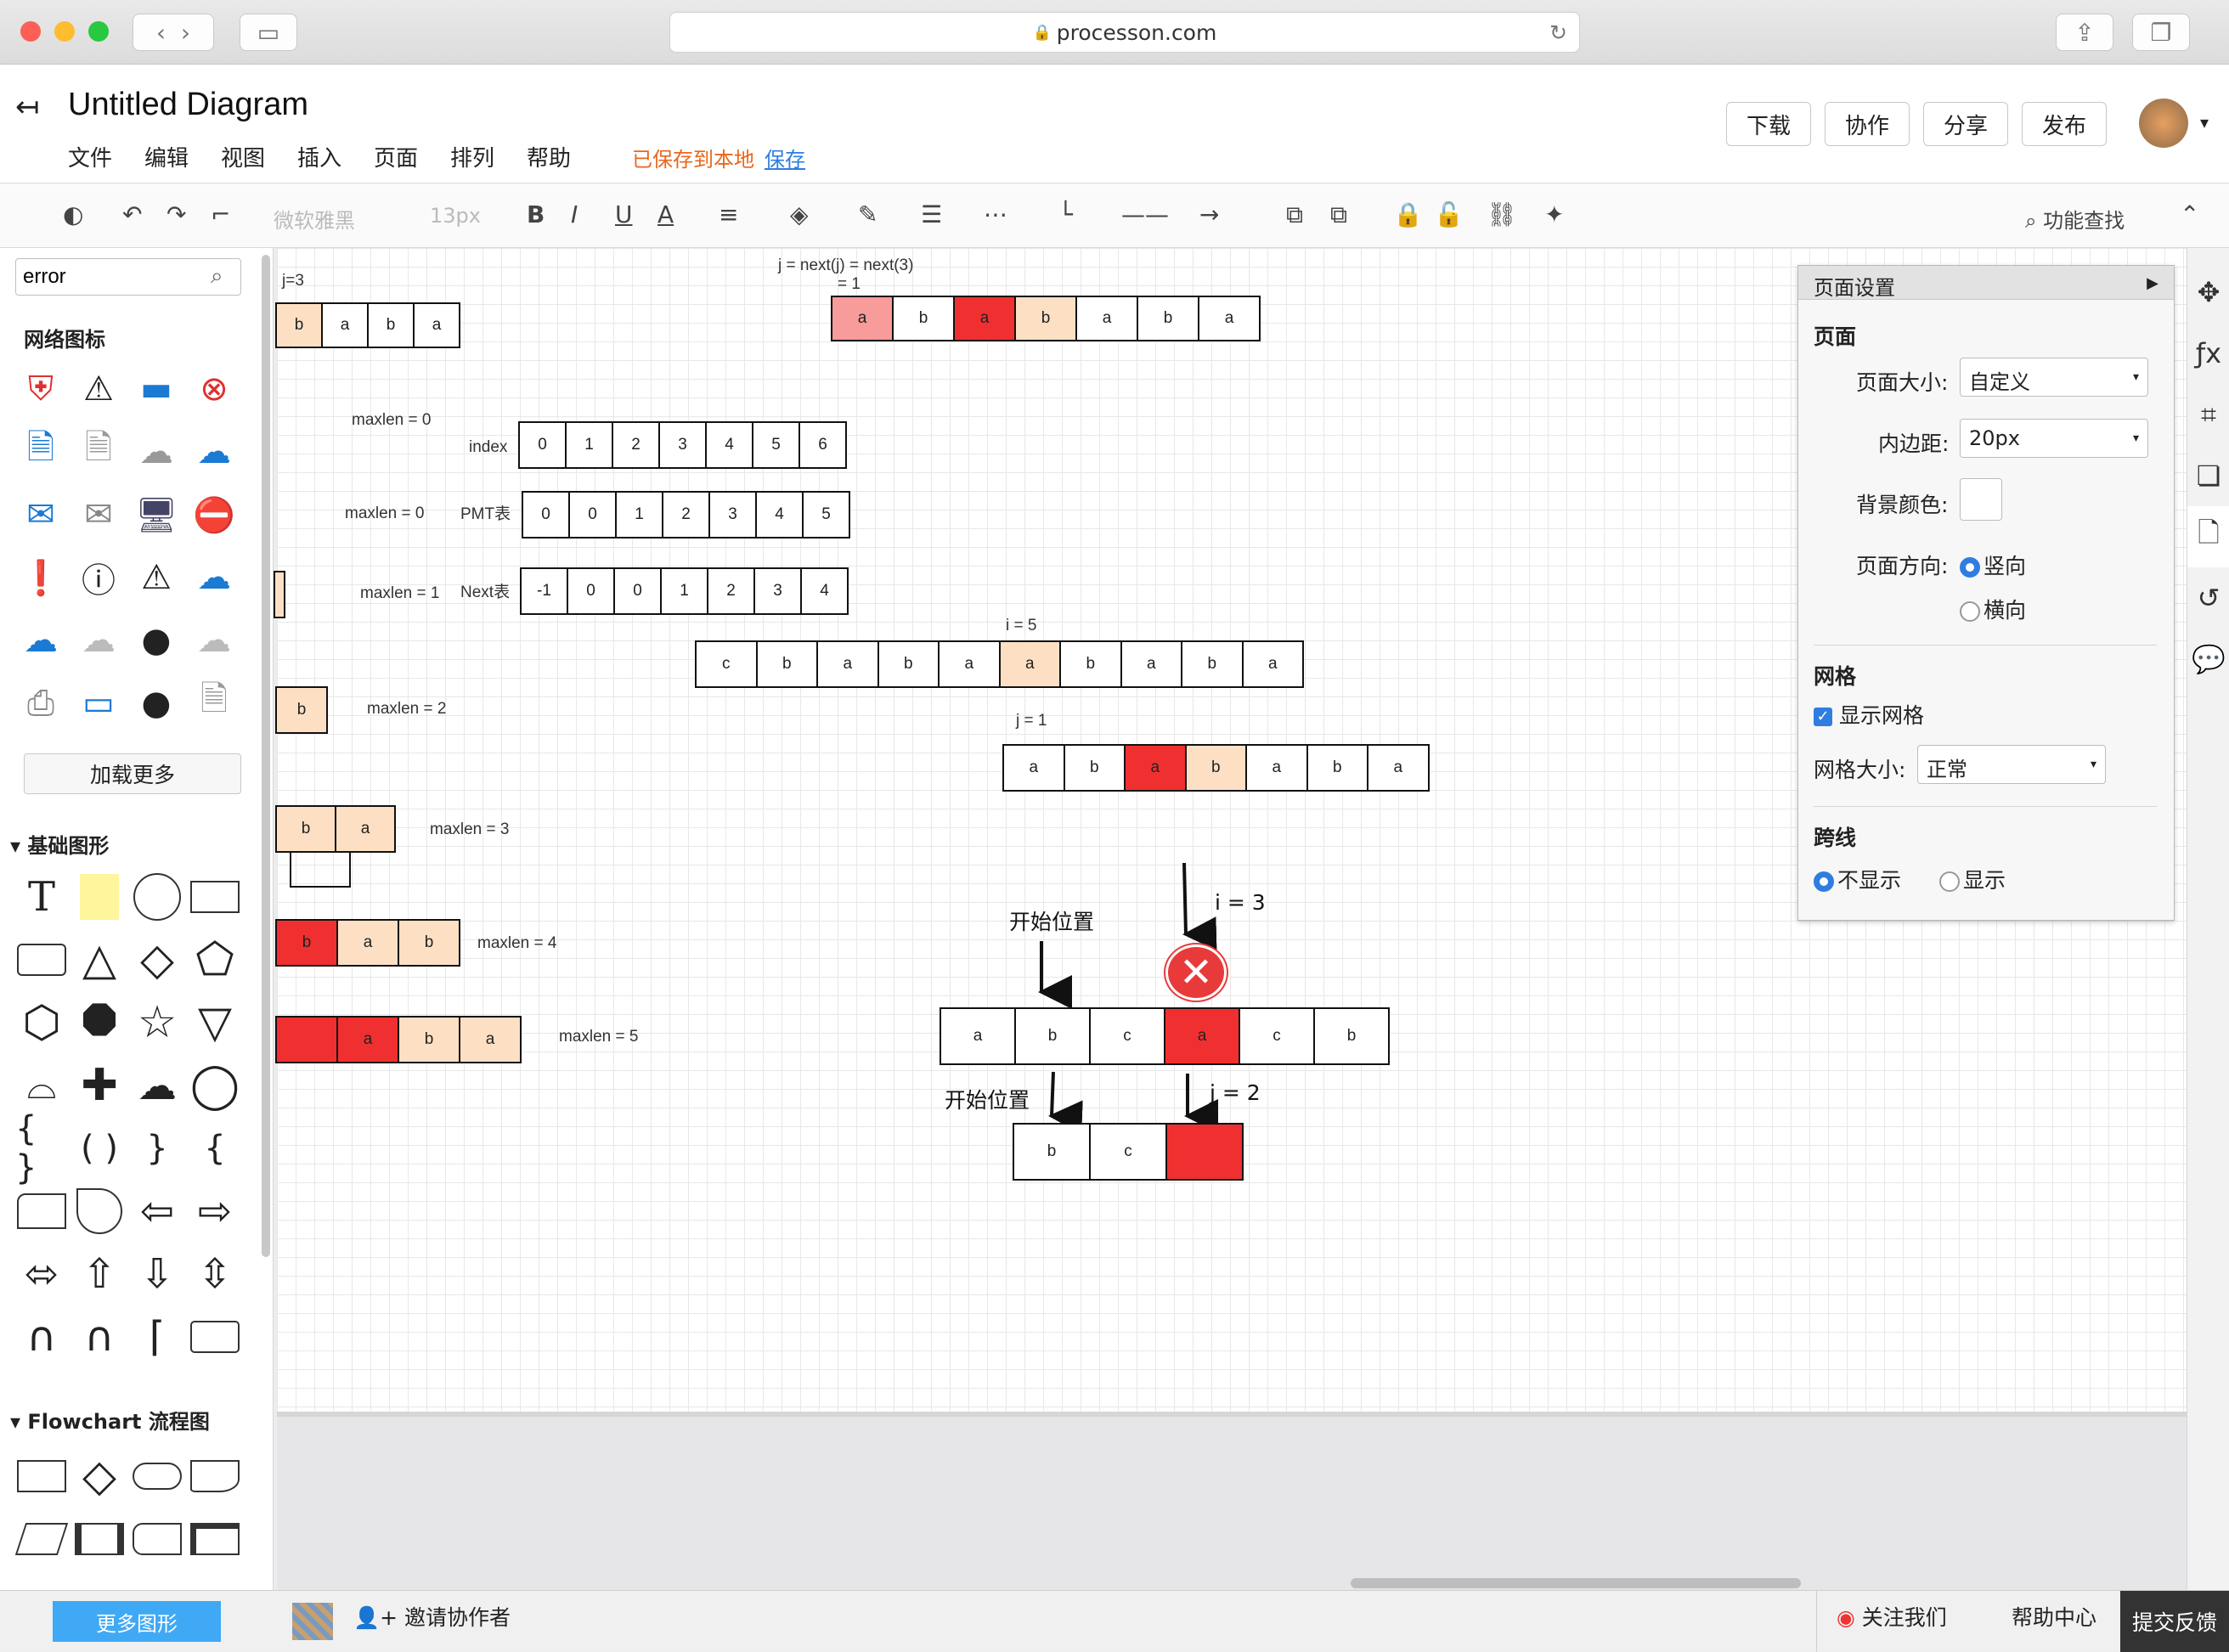 The height and width of the screenshot is (1652, 2229). Describe the element at coordinates (214, 389) in the screenshot. I see `error-circle-icon: ⊗` at that location.